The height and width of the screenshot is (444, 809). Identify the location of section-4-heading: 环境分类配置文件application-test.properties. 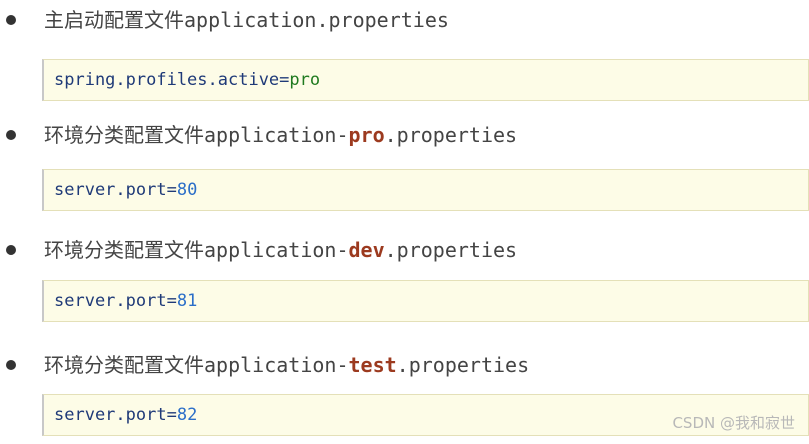
(404, 365).